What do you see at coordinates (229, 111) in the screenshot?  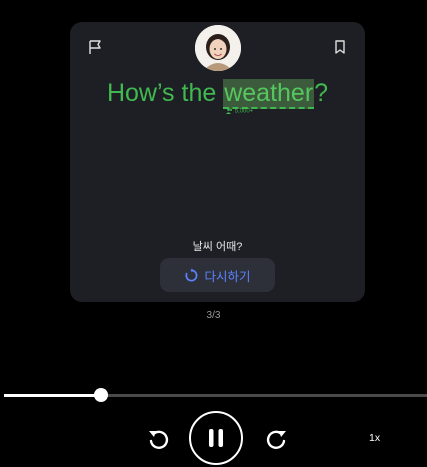 I see `users-icon` at bounding box center [229, 111].